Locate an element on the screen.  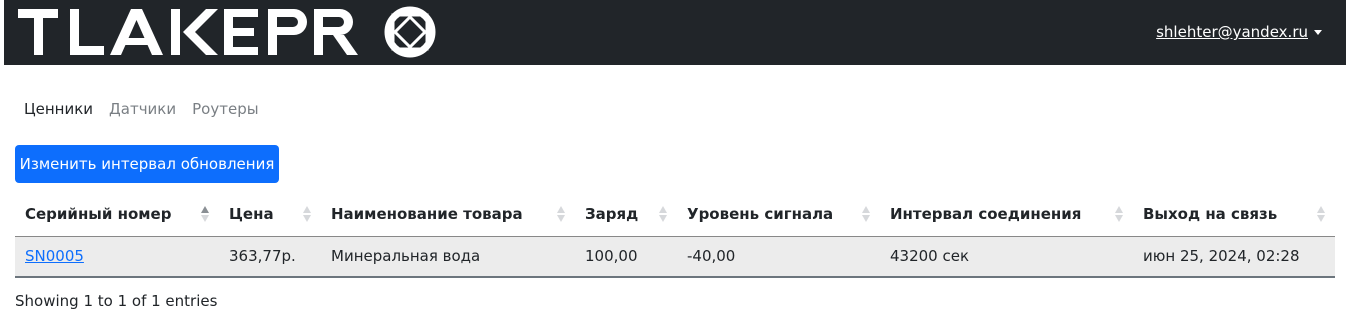
column-header-charge: Заряд is located at coordinates (626, 214).